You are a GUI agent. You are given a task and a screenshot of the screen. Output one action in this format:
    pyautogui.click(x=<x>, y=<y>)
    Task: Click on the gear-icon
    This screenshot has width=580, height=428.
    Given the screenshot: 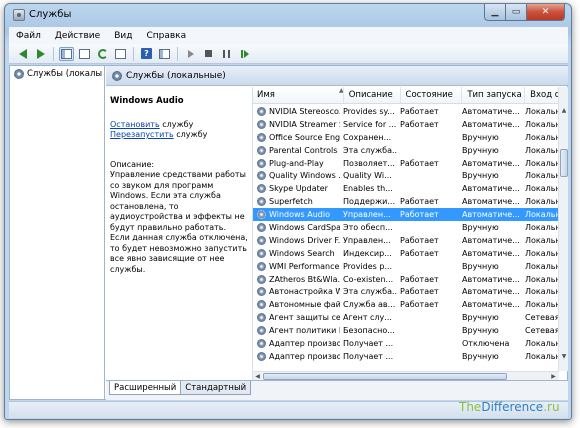 What is the action you would take?
    pyautogui.click(x=19, y=74)
    